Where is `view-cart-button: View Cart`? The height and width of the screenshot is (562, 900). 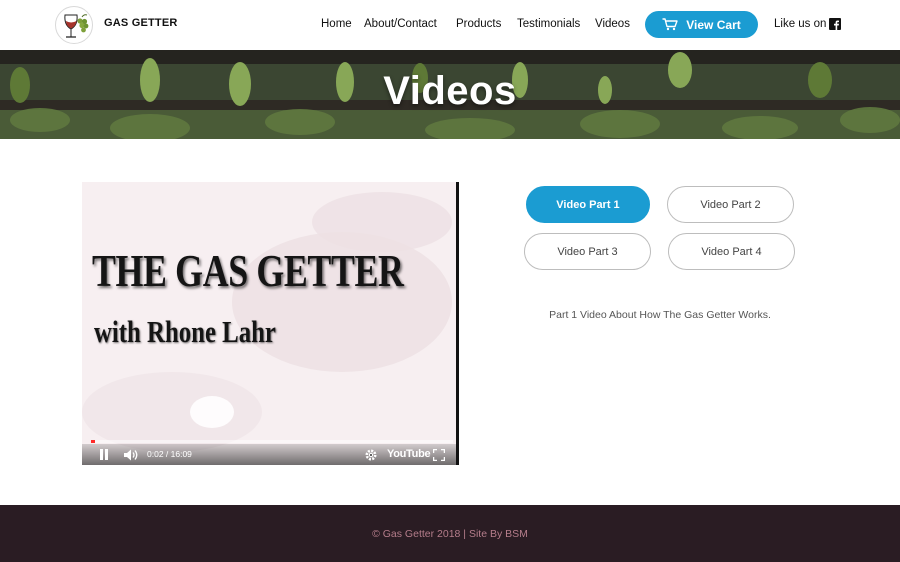
view-cart-button: View Cart is located at coordinates (701, 24).